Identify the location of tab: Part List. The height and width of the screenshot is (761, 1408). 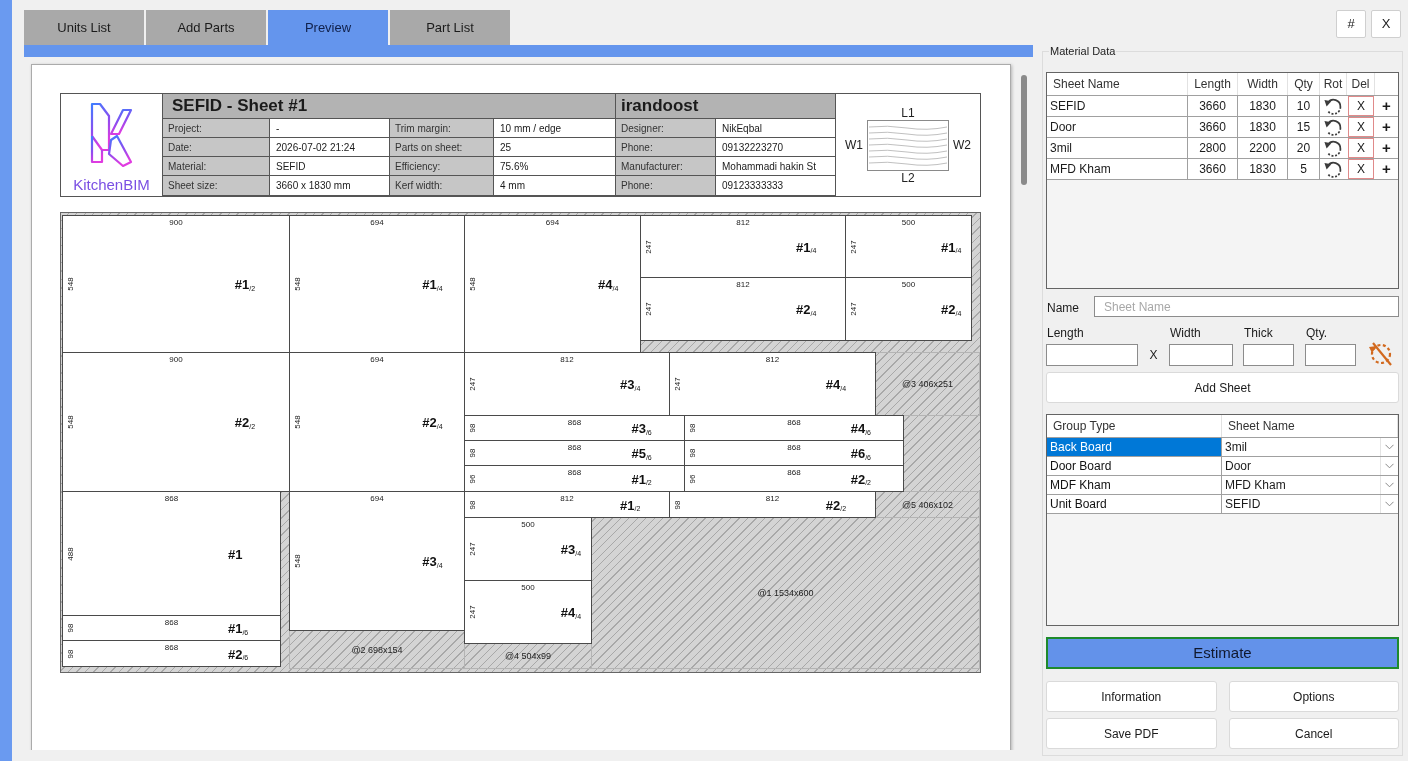
(450, 27).